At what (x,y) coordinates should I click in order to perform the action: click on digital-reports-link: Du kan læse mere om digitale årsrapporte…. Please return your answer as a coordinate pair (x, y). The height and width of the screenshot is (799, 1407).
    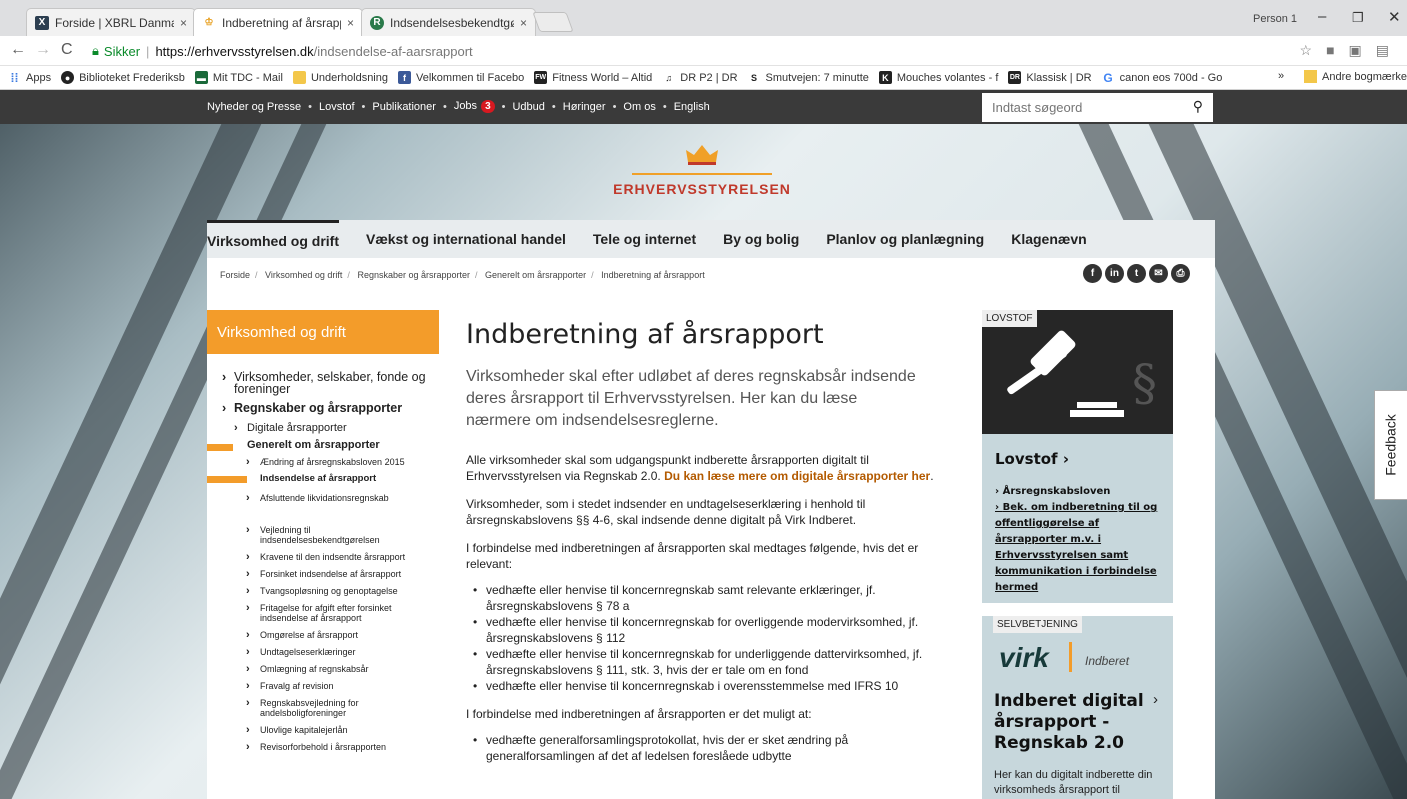
    Looking at the image, I should click on (797, 476).